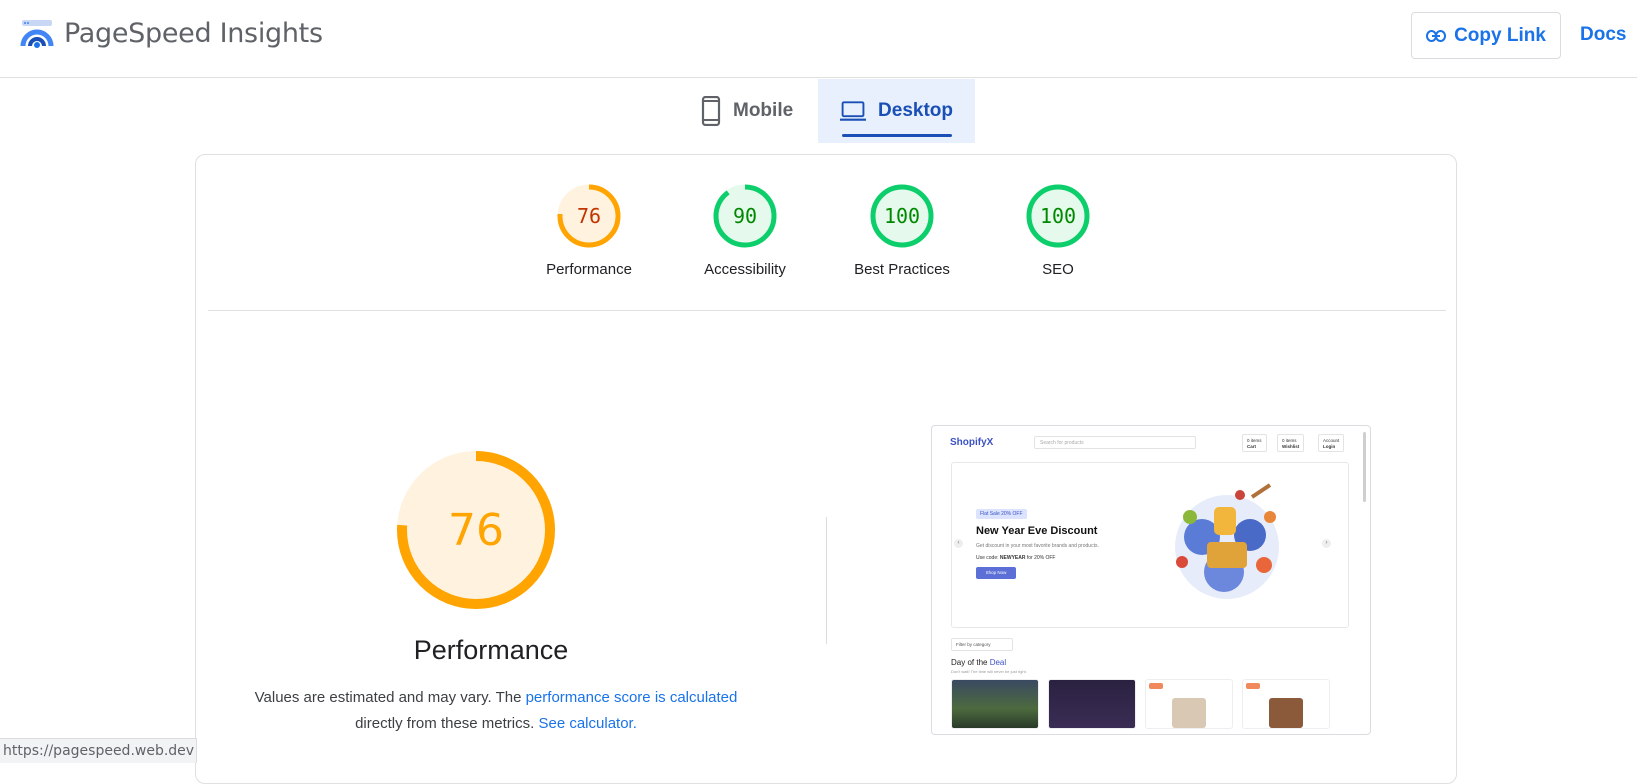 The height and width of the screenshot is (784, 1637). I want to click on performance-score-value: 76, so click(476, 530).